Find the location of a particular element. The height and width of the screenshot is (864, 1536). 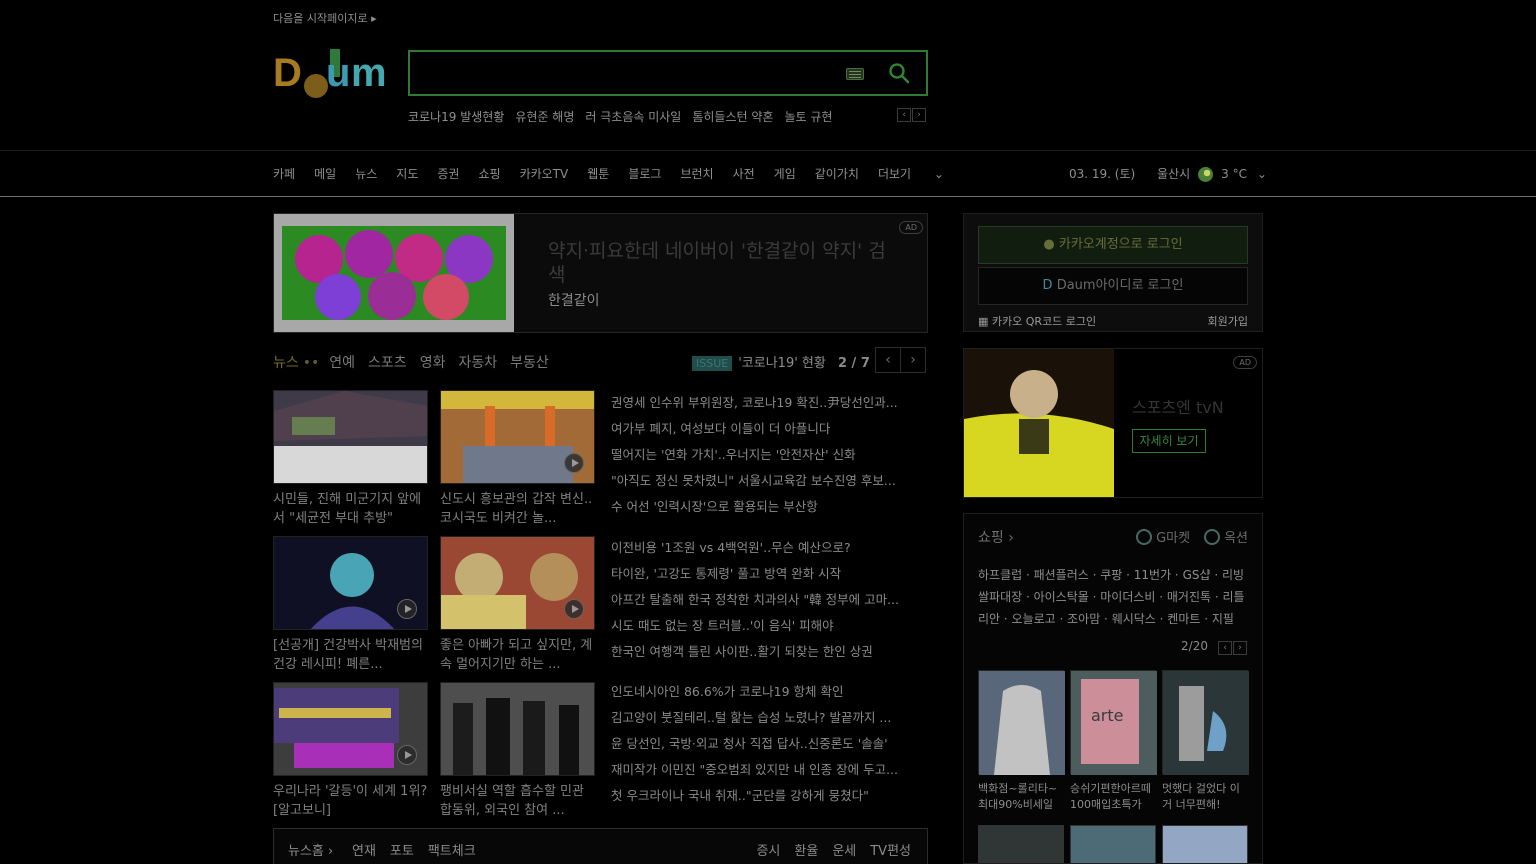

news-tabs: 뉴스 •• 연예 스포츠 영화 자동차 부동산 is located at coordinates (417, 362).